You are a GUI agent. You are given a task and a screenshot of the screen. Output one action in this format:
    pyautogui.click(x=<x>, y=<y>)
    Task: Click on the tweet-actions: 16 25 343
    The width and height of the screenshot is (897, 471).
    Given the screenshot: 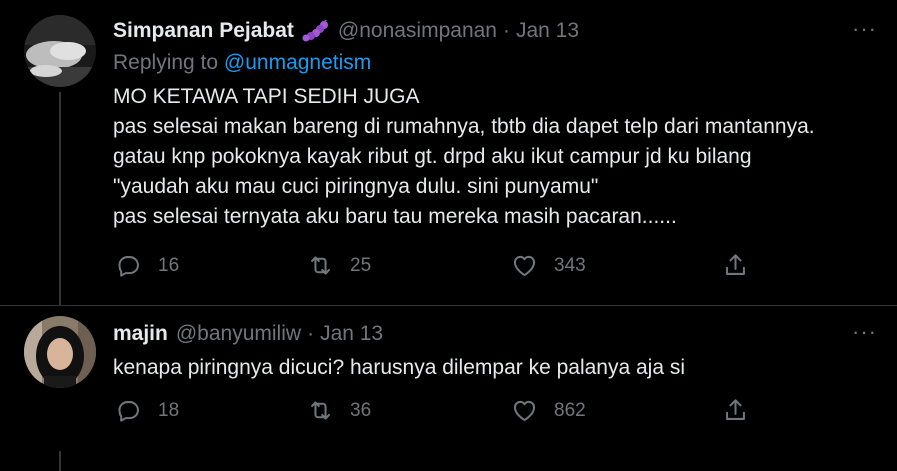 What is the action you would take?
    pyautogui.click(x=448, y=267)
    